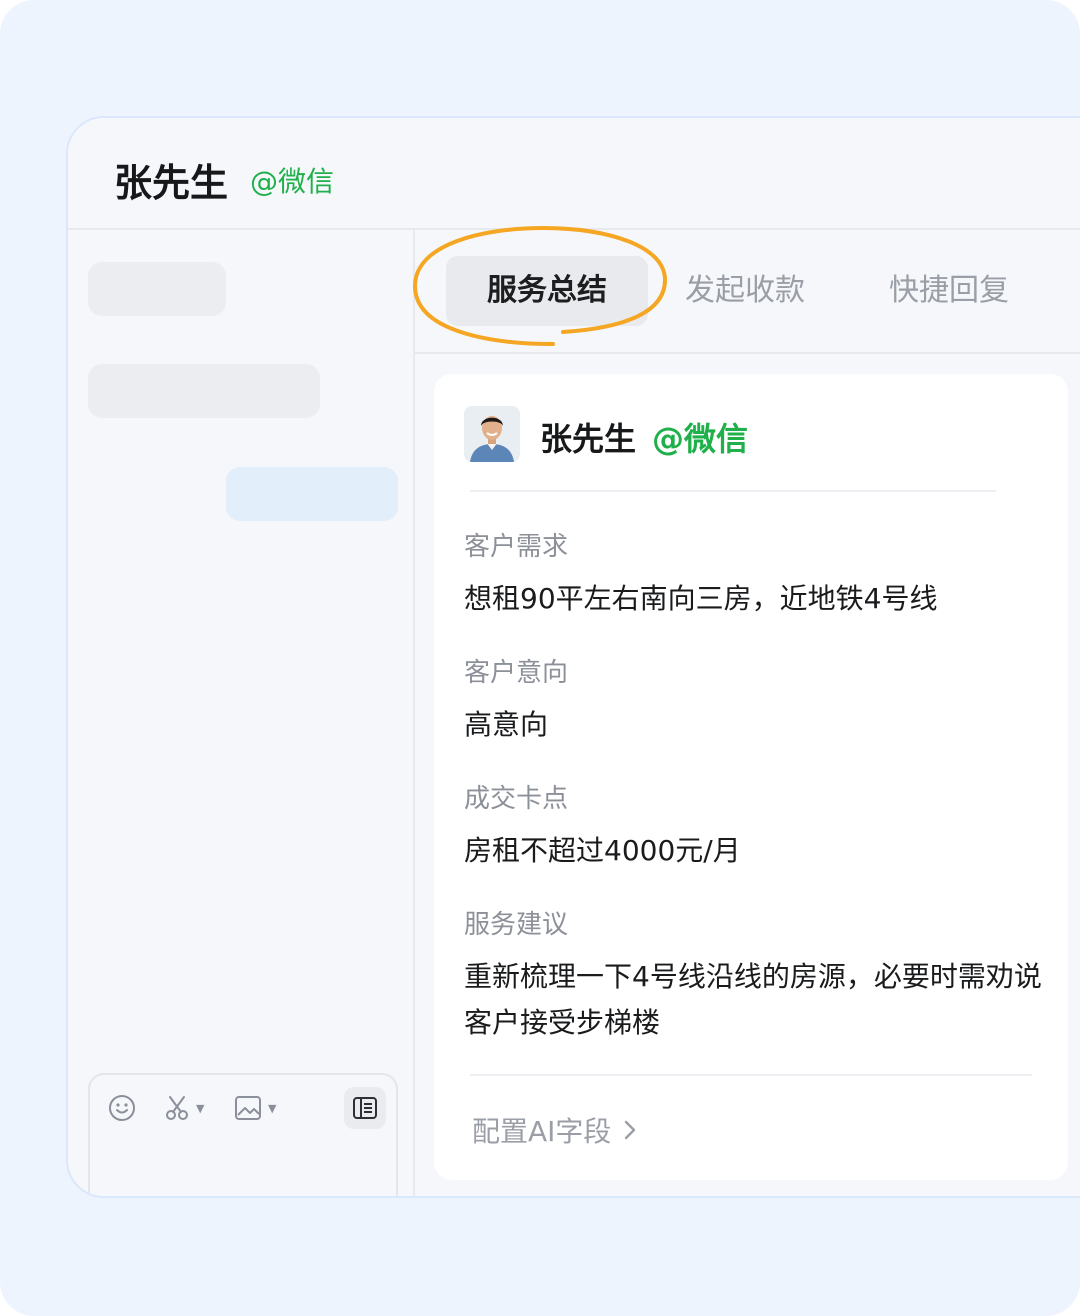 This screenshot has height=1316, width=1080. Describe the element at coordinates (292, 181) in the screenshot. I see `contact-source: @微信` at that location.